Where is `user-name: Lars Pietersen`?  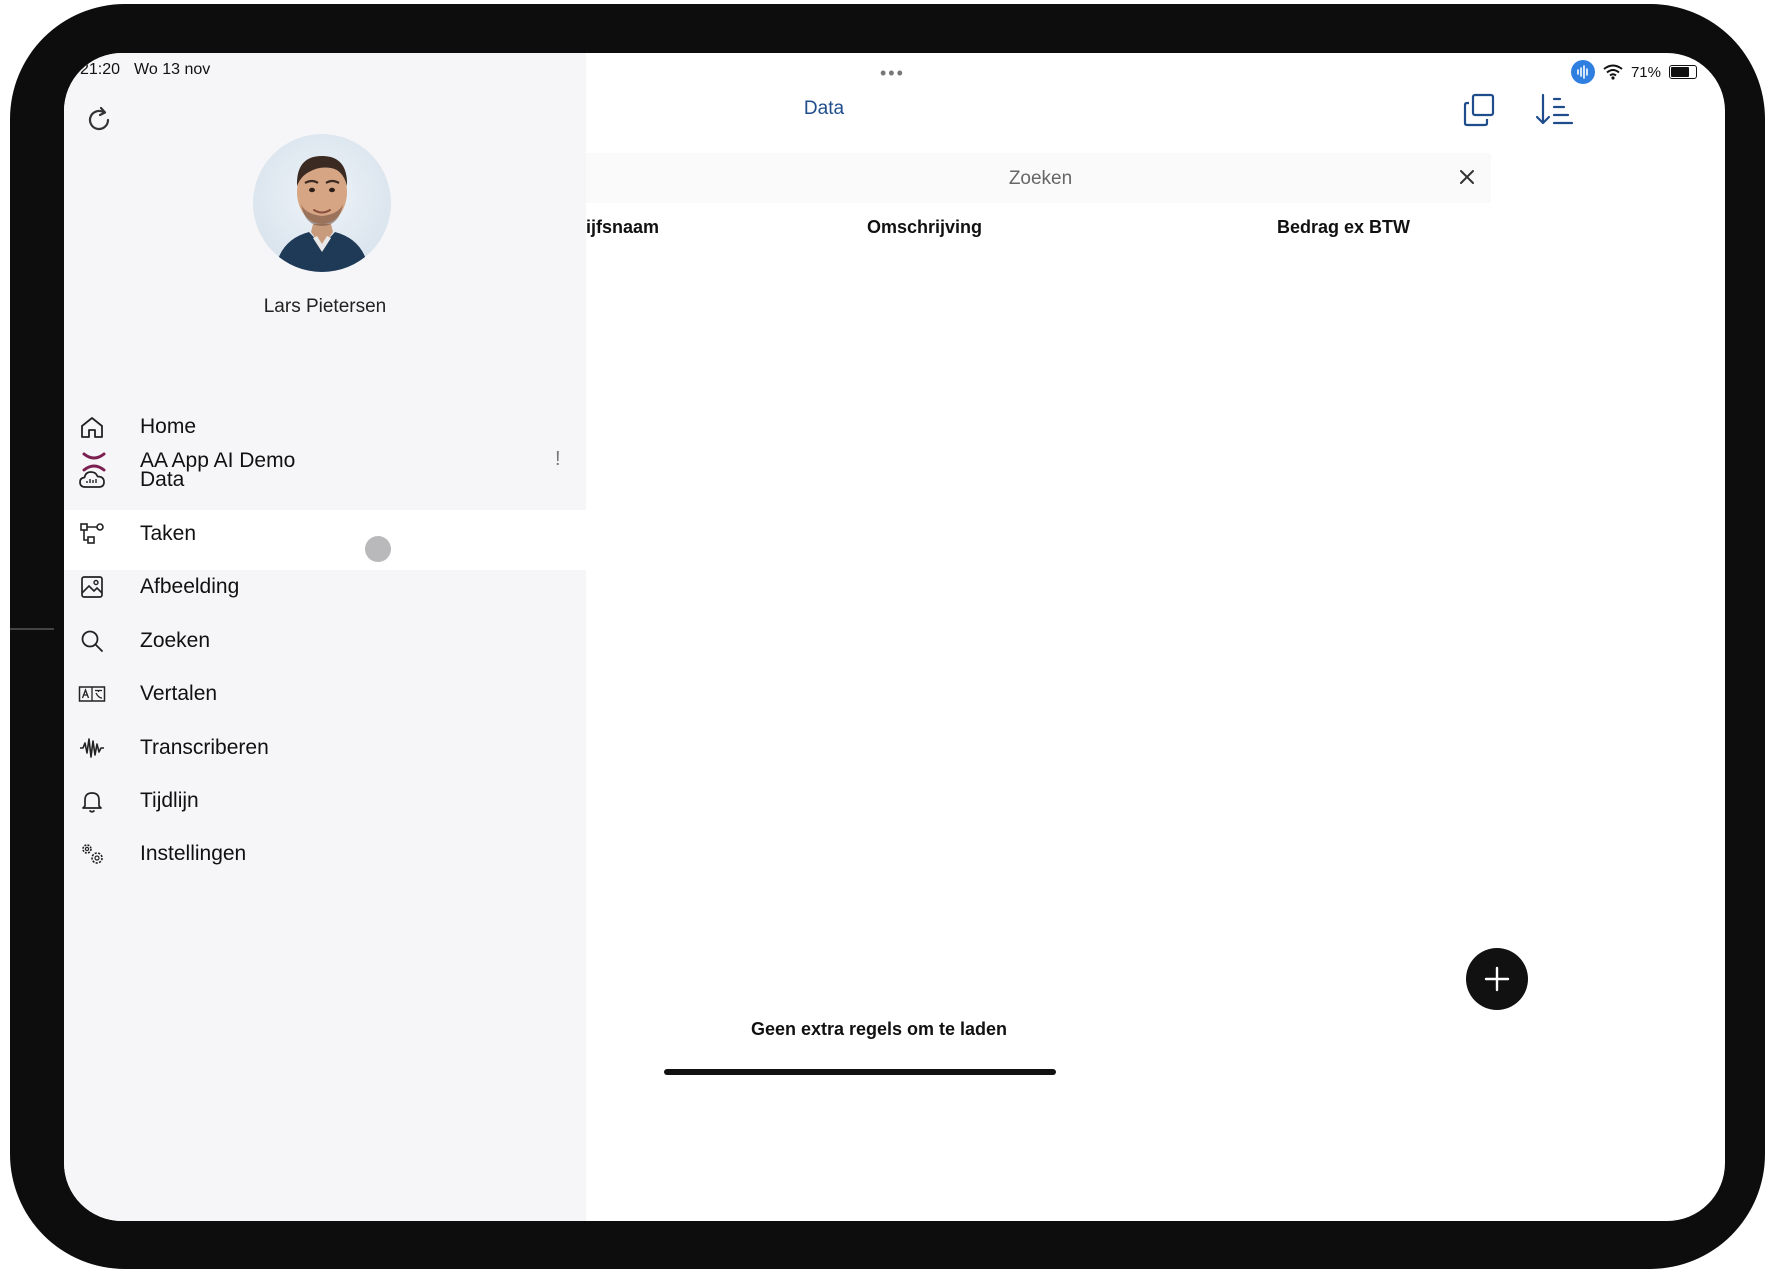
user-name: Lars Pietersen is located at coordinates (325, 306).